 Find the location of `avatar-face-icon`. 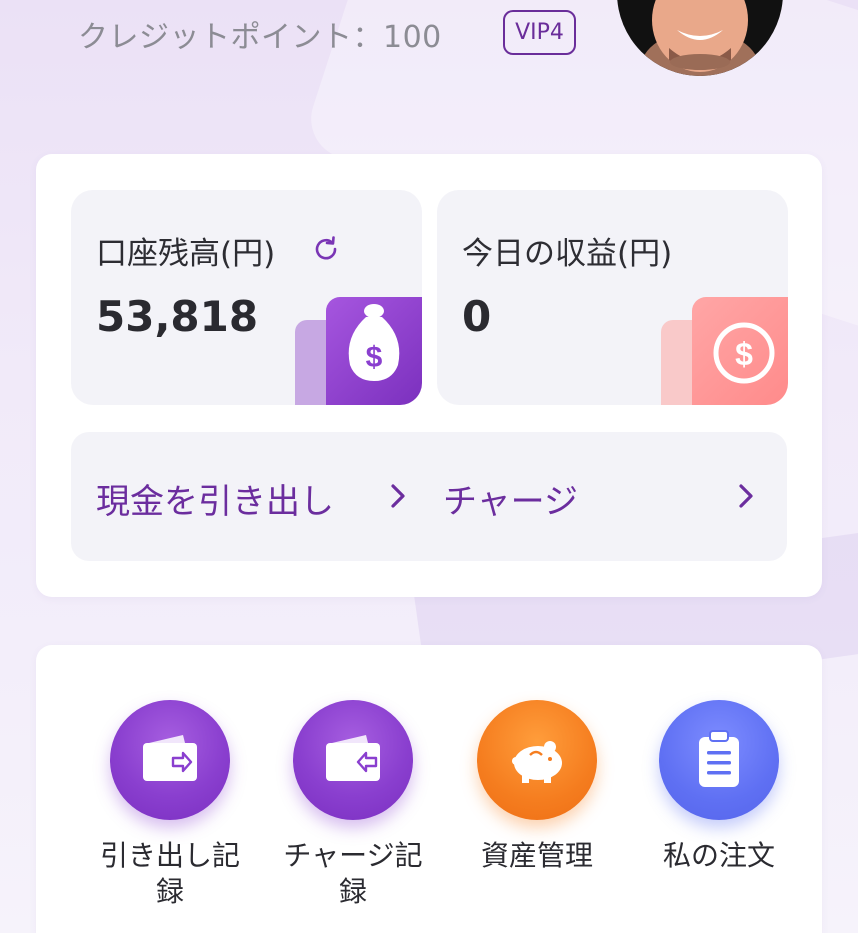

avatar-face-icon is located at coordinates (700, 38).